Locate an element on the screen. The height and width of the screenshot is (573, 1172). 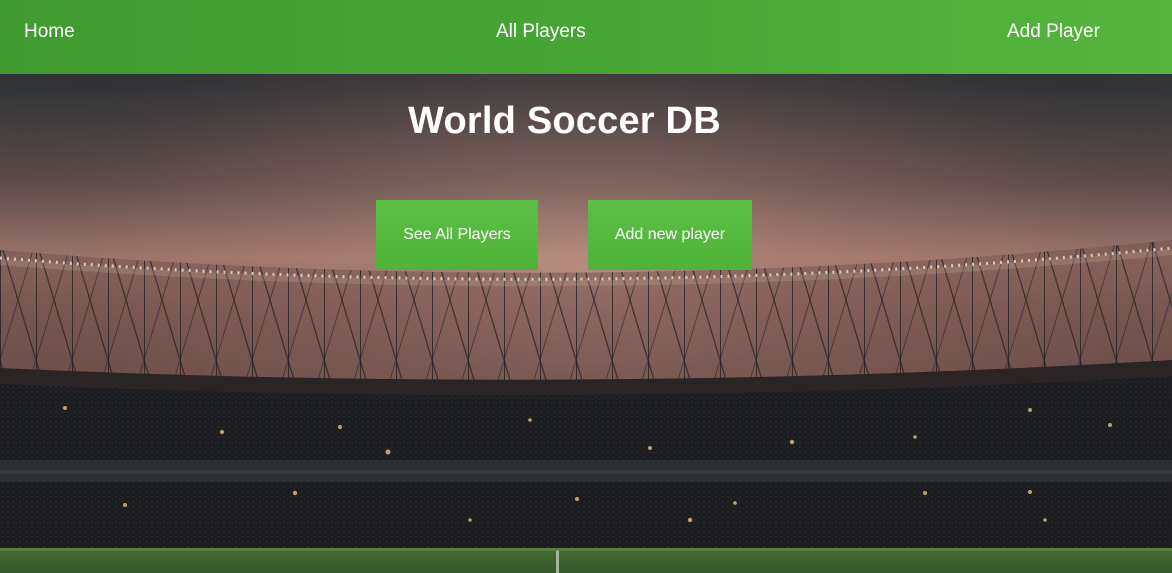
top-navbar: Home All Players Add Player is located at coordinates (586, 37).